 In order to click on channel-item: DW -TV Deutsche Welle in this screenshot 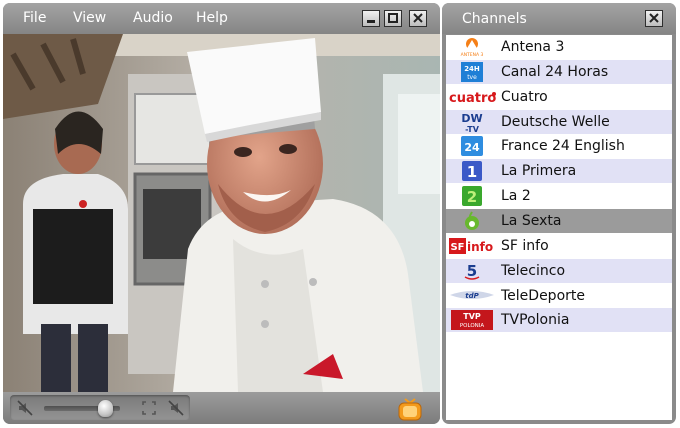, I will do `click(559, 121)`.